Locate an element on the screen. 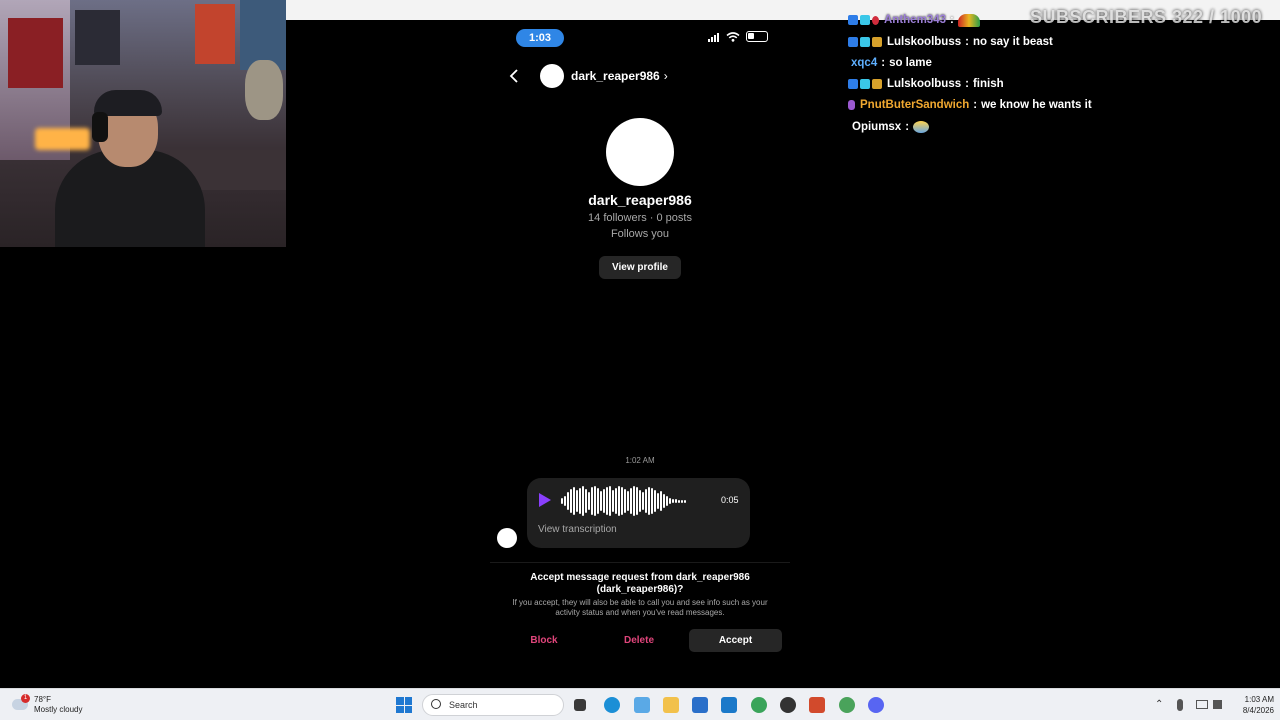 The height and width of the screenshot is (720, 1280). audio-waveform is located at coordinates (636, 501).